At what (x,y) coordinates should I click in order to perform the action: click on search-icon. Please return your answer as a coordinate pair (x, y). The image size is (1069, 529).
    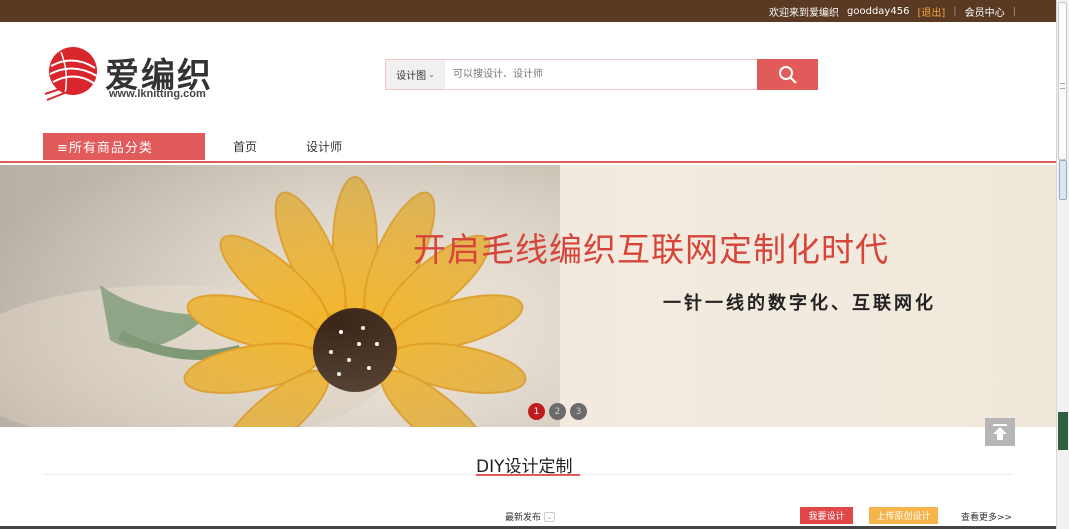
    Looking at the image, I should click on (787, 74).